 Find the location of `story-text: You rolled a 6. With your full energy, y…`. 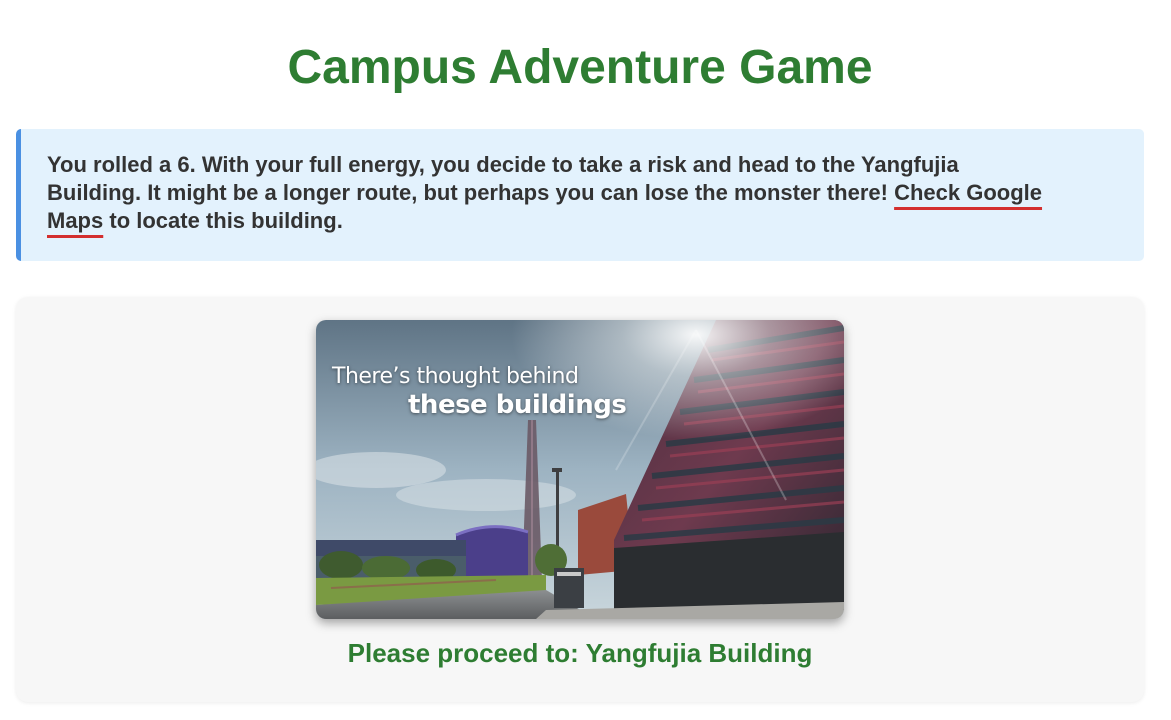

story-text: You rolled a 6. With your full energy, y… is located at coordinates (552, 193).